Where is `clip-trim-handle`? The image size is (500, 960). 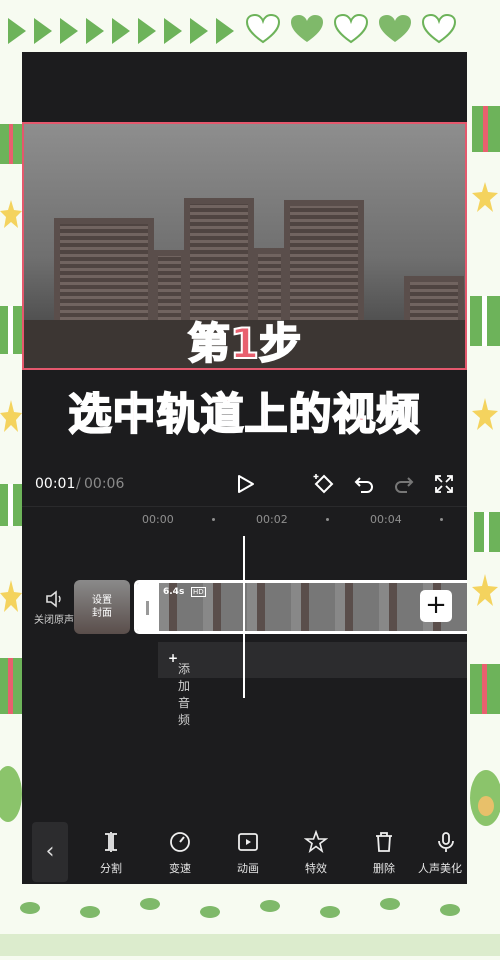
clip-trim-handle is located at coordinates (148, 607).